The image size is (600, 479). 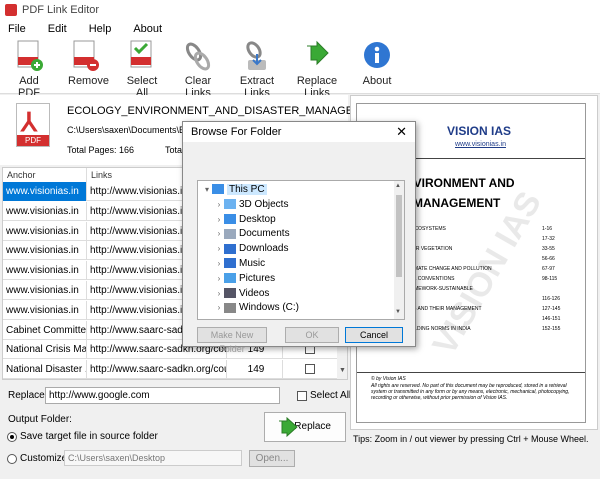 I want to click on add-pdf-button: Add PDF, so click(x=29, y=69).